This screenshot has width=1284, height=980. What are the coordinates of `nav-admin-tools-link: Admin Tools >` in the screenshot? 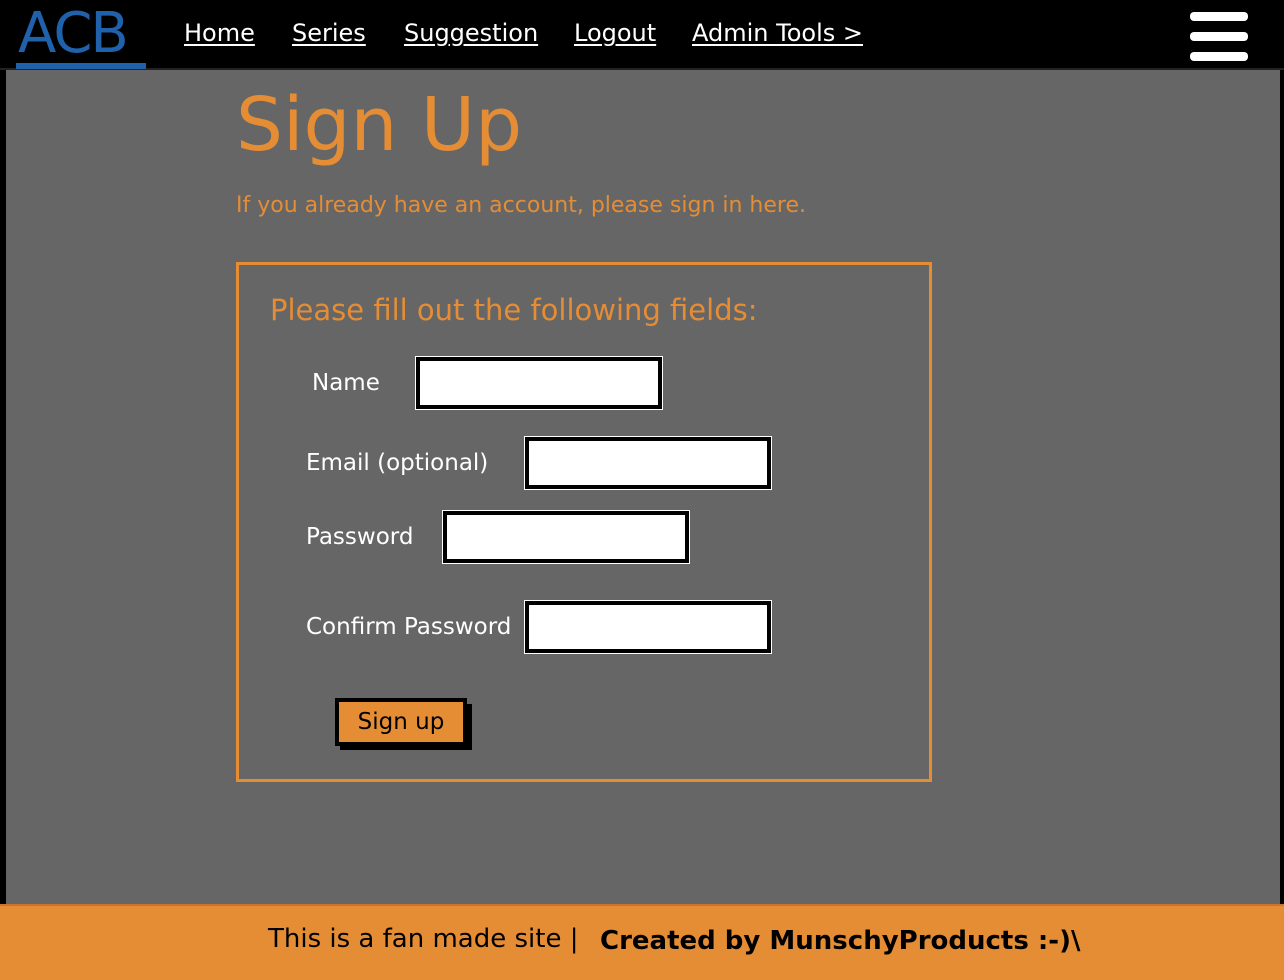 It's located at (777, 33).